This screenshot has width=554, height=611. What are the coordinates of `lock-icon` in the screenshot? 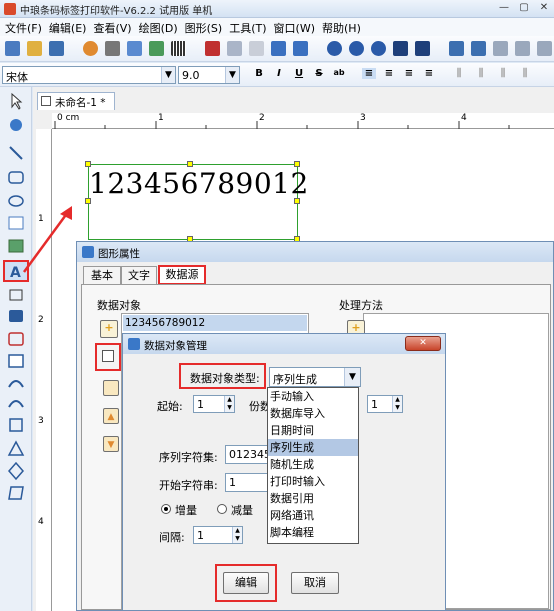 It's located at (544, 48).